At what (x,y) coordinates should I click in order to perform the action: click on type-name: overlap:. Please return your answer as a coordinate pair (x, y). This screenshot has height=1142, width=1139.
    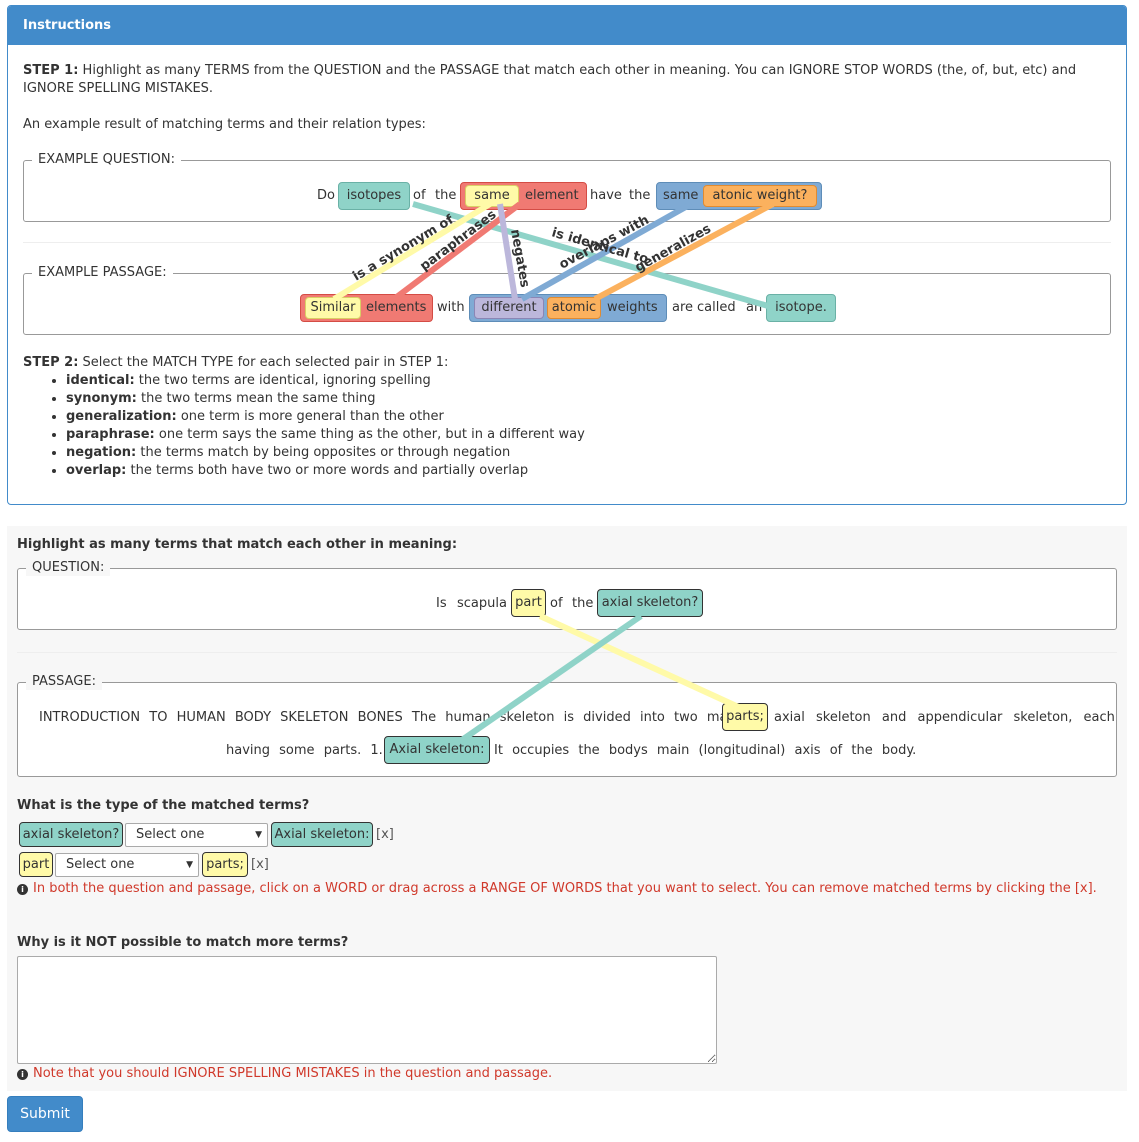
    Looking at the image, I should click on (96, 470).